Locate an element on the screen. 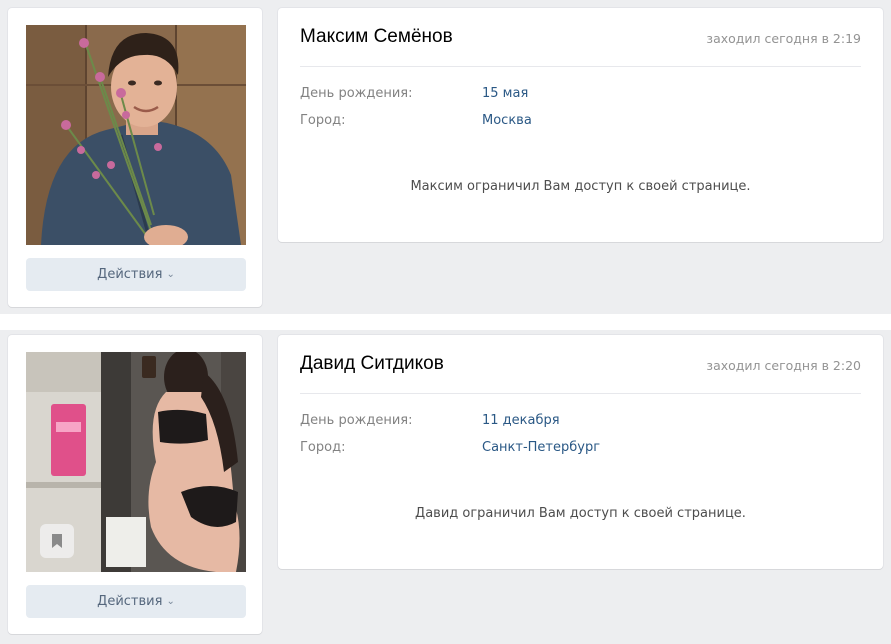 The image size is (891, 644). profile-name: Максим Семёнов is located at coordinates (376, 36).